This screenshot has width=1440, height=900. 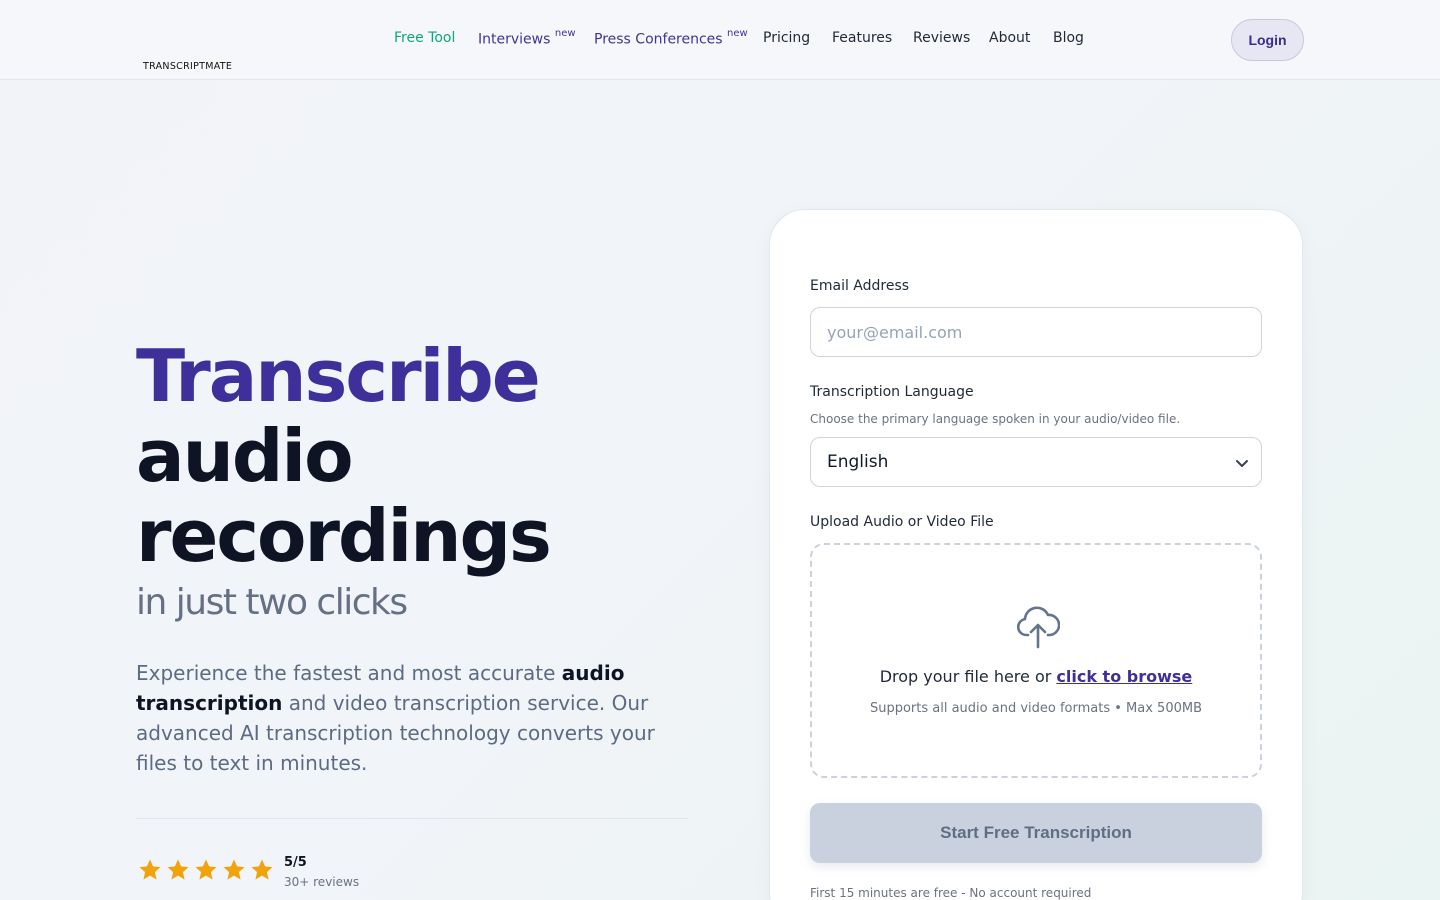 I want to click on nav-interviews: Interviews new, so click(x=527, y=38).